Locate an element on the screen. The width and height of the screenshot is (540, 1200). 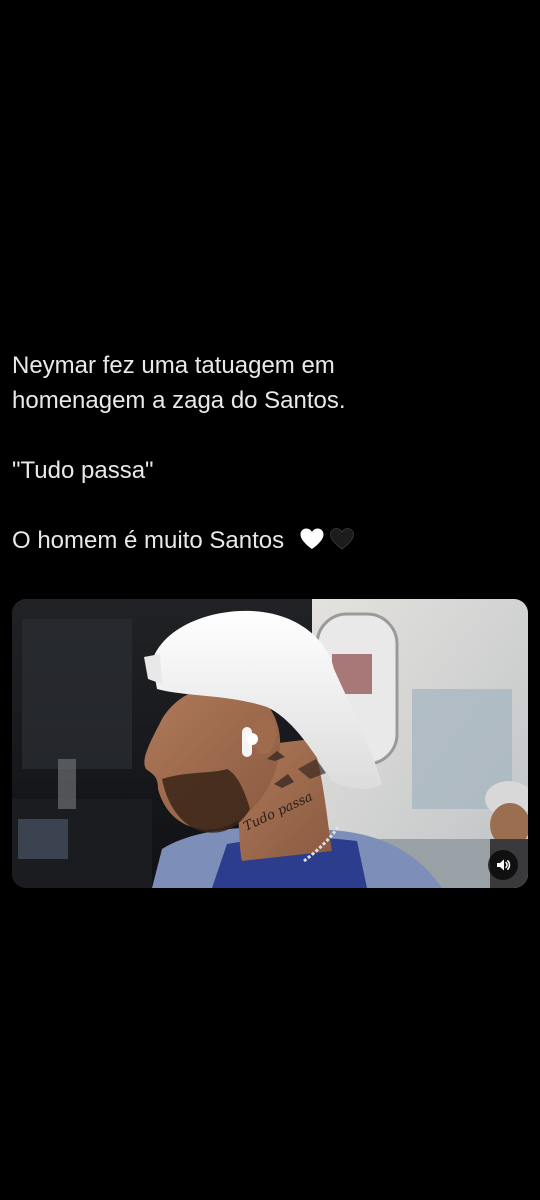
post-line-2: homenagem a zaga do Santos. is located at coordinates (179, 400).